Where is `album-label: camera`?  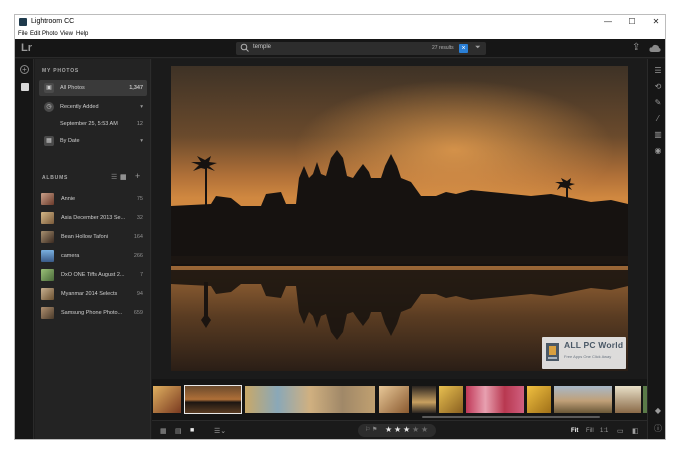
album-label: camera is located at coordinates (70, 256).